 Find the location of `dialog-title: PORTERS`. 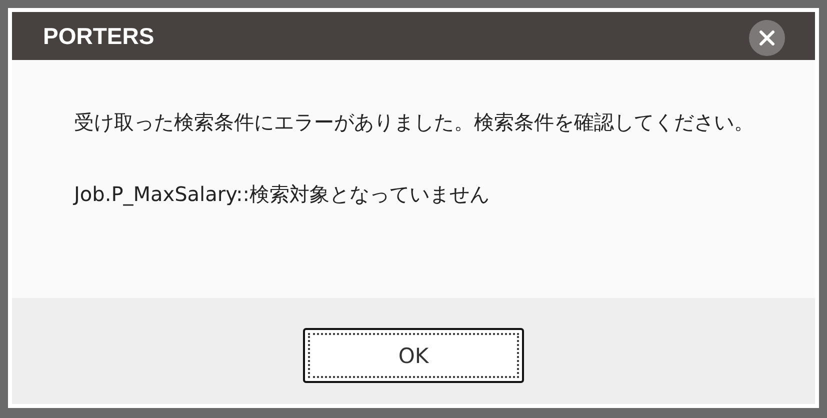

dialog-title: PORTERS is located at coordinates (98, 36).